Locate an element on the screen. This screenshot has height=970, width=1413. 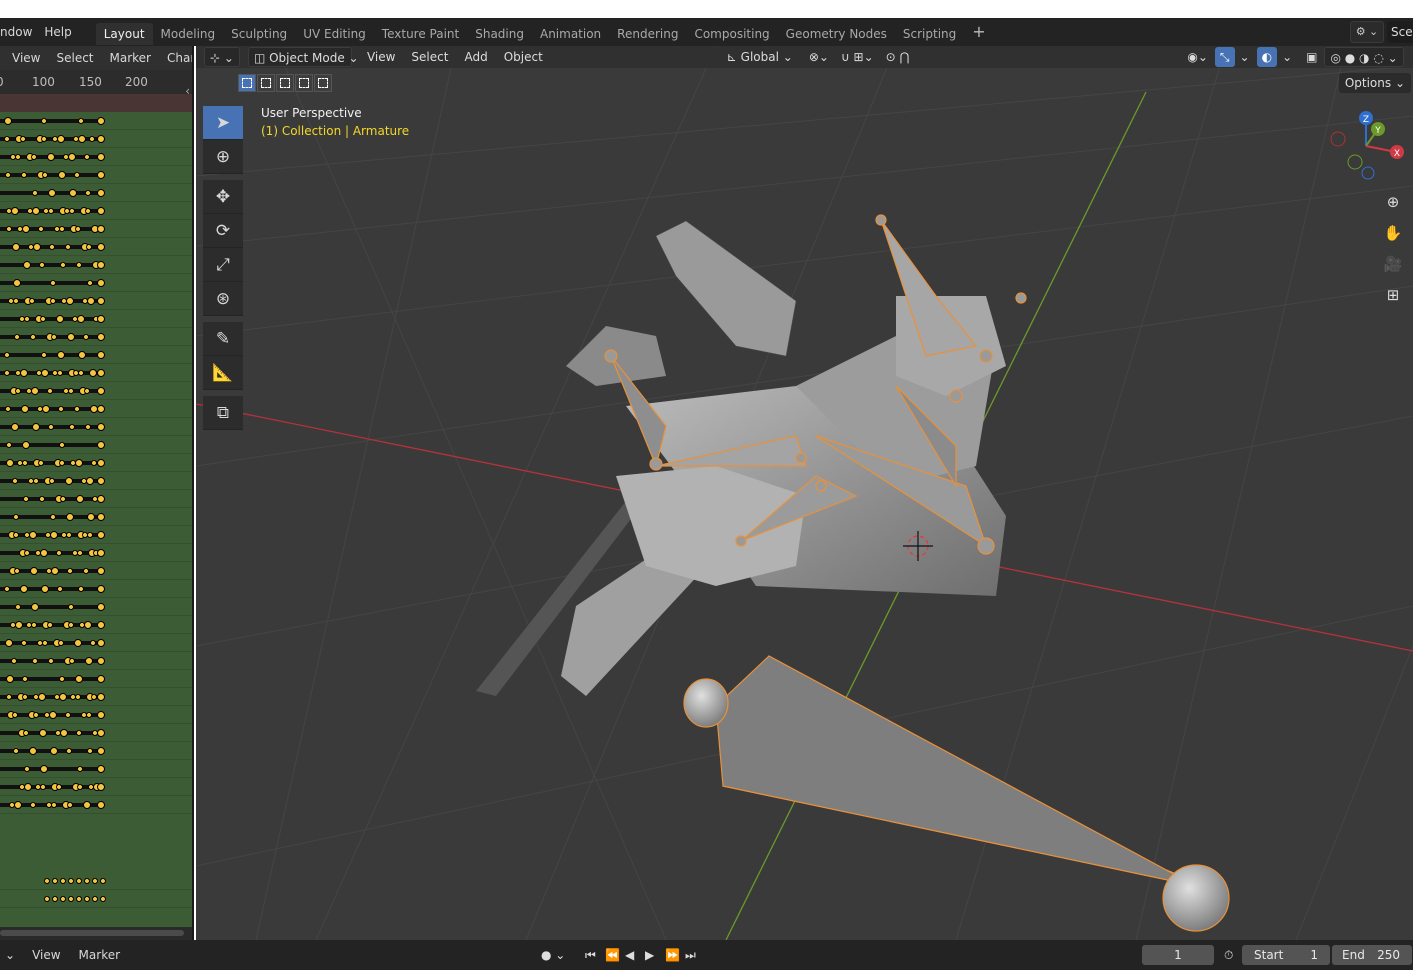
vp-menu-object: Object is located at coordinates (523, 57).